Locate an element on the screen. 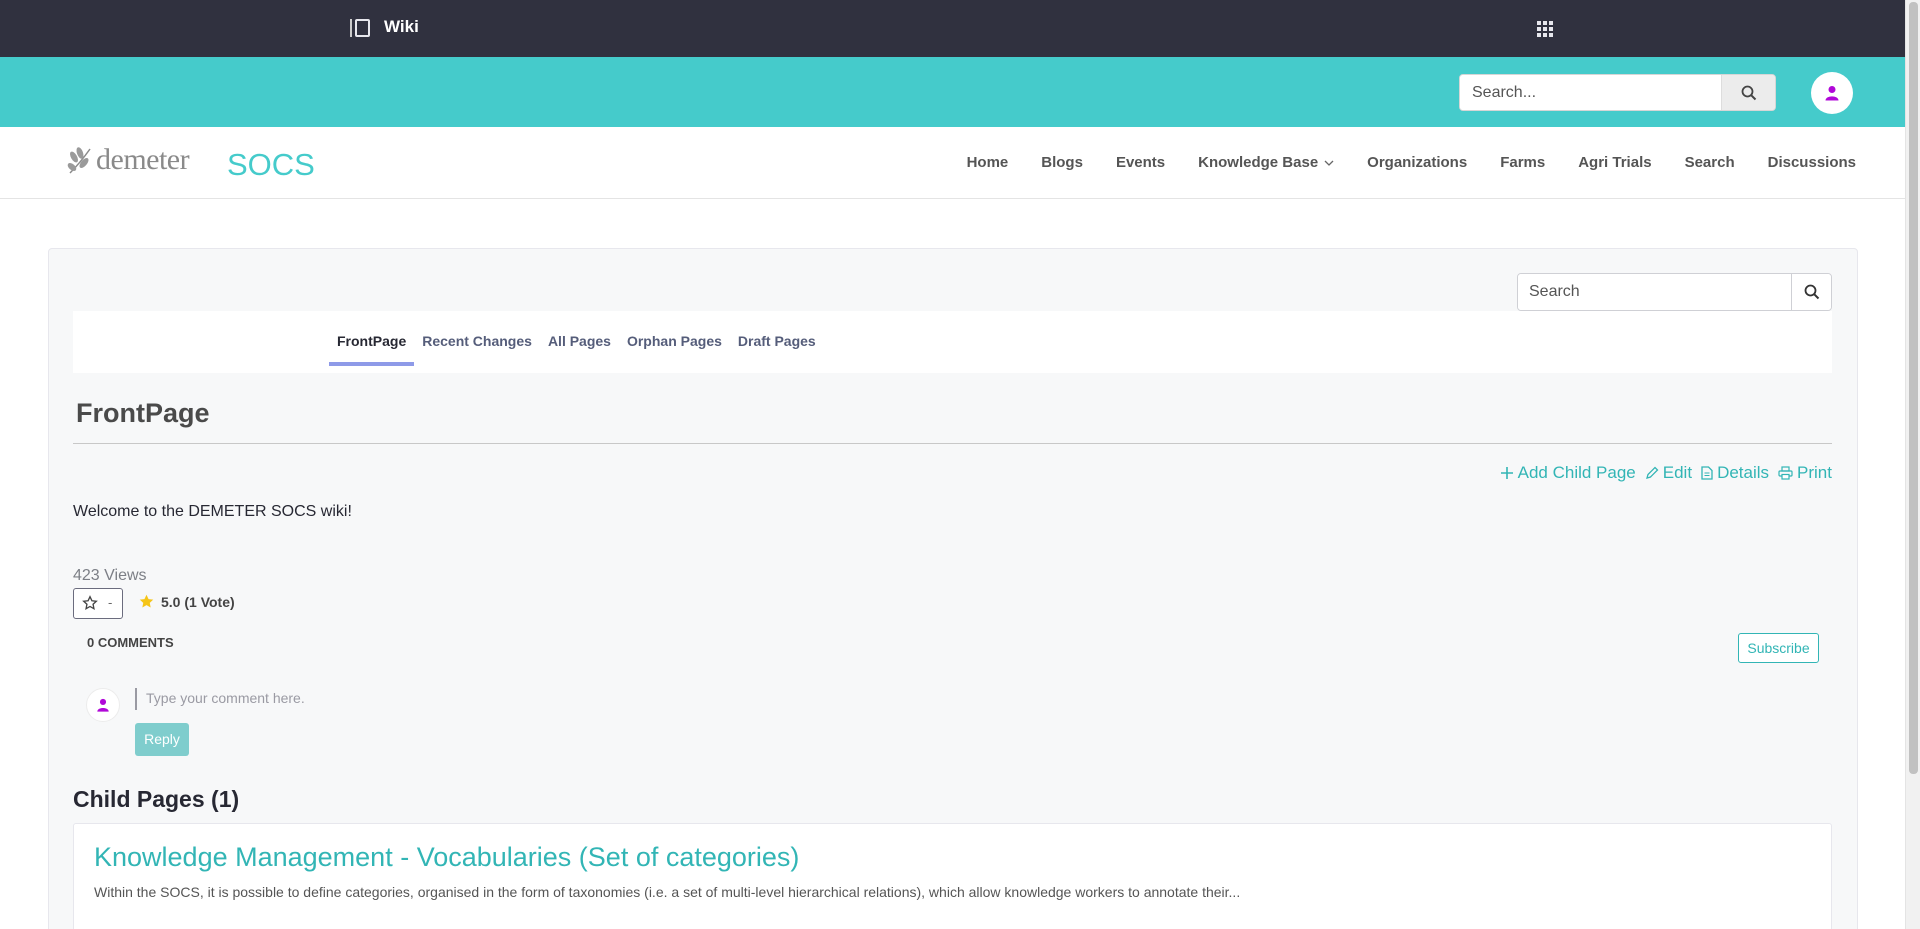  nav-item-farms: Farms is located at coordinates (1522, 162).